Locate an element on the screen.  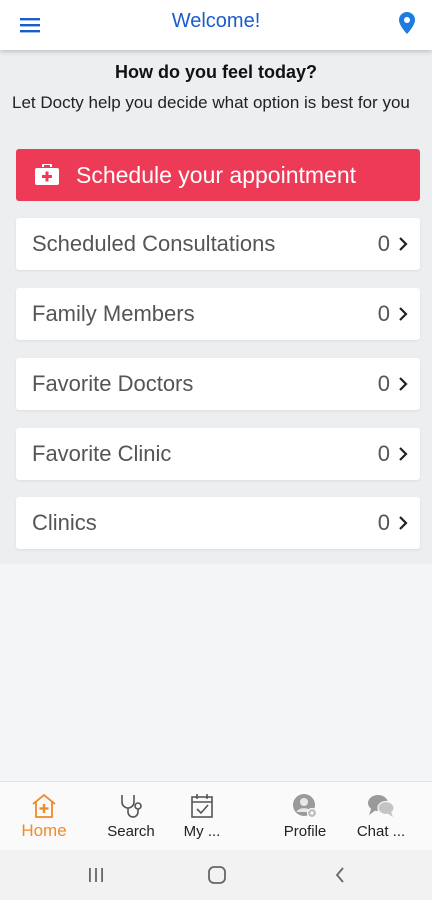
chat-bubbles-icon is located at coordinates (381, 806).